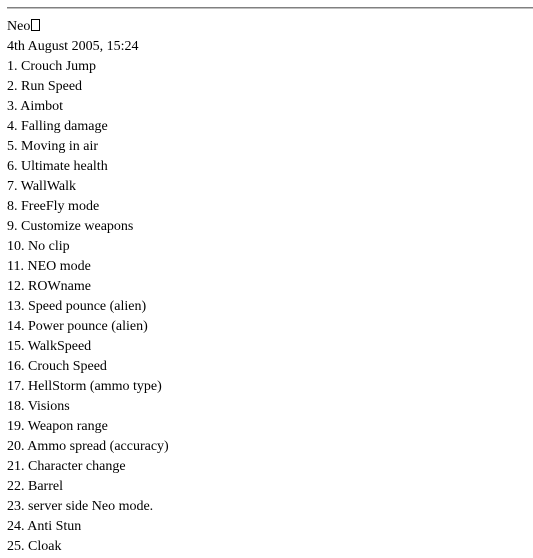 Image resolution: width=533 pixels, height=558 pixels. I want to click on list-item: 24. Anti Stun, so click(44, 526).